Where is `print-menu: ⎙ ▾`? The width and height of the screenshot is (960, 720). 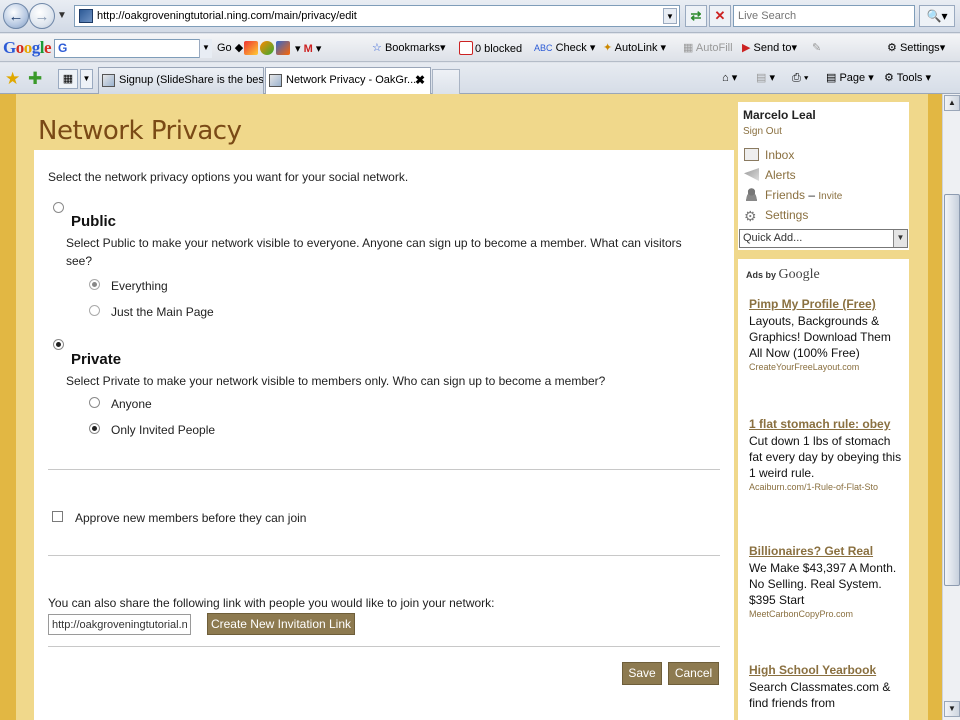 print-menu: ⎙ ▾ is located at coordinates (800, 78).